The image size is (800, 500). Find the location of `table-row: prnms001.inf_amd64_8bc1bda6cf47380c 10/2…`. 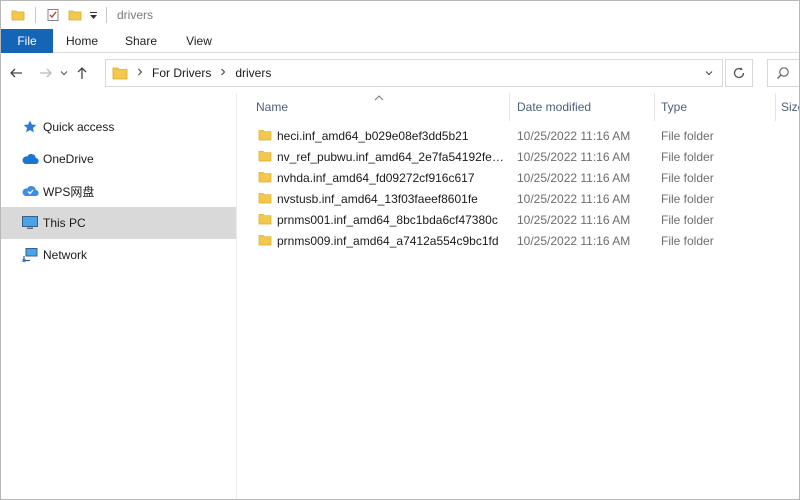

table-row: prnms001.inf_amd64_8bc1bda6cf47380c 10/2… is located at coordinates (518, 219).